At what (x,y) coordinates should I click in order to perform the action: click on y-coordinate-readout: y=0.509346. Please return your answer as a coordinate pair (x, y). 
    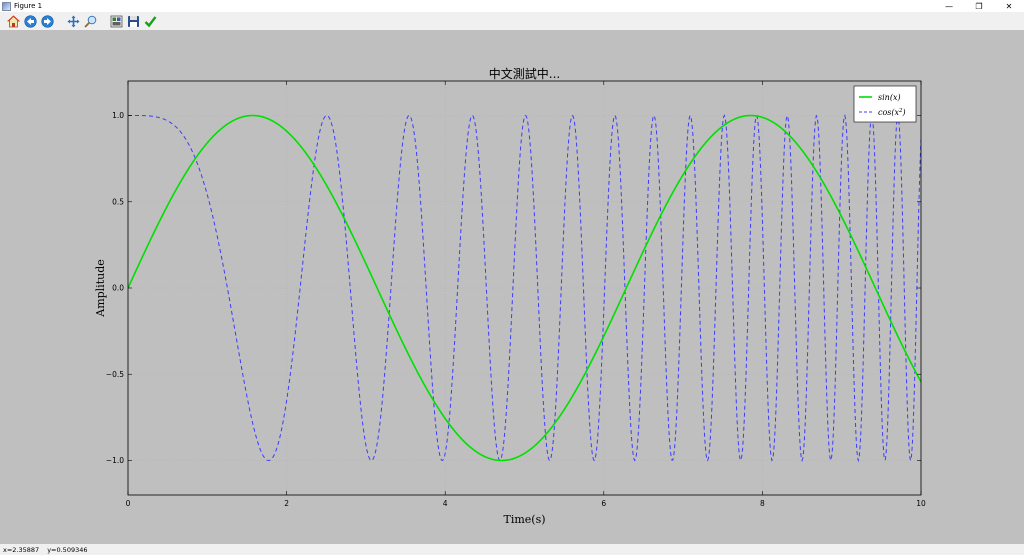
    Looking at the image, I should click on (67, 549).